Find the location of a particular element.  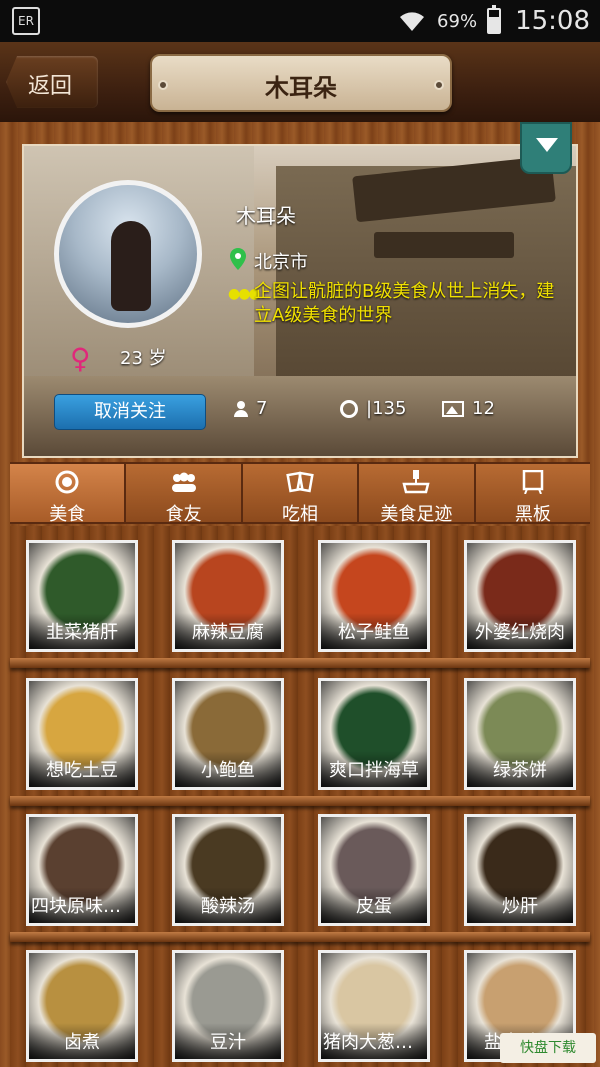

food-item: 爽口拌海草 is located at coordinates (374, 734).